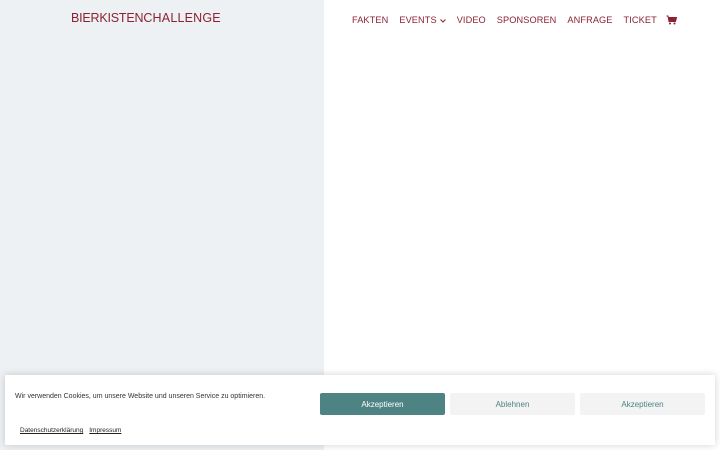 Image resolution: width=720 pixels, height=450 pixels. What do you see at coordinates (105, 430) in the screenshot?
I see `imprint-link: Impressum` at bounding box center [105, 430].